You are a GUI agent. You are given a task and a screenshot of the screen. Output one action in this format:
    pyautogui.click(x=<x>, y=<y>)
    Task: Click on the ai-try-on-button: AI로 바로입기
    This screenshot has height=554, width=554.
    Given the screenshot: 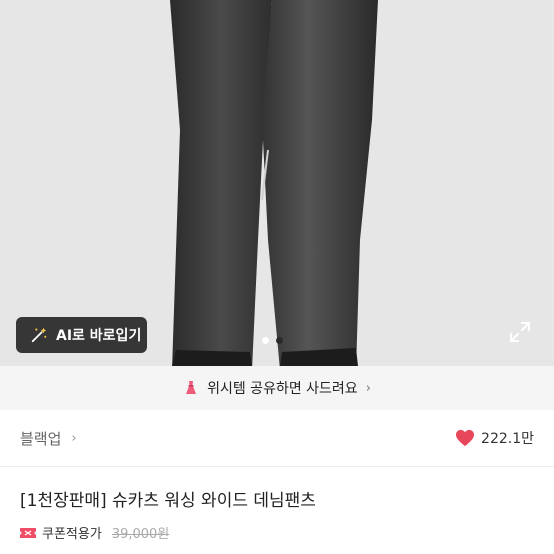 What is the action you would take?
    pyautogui.click(x=81, y=335)
    